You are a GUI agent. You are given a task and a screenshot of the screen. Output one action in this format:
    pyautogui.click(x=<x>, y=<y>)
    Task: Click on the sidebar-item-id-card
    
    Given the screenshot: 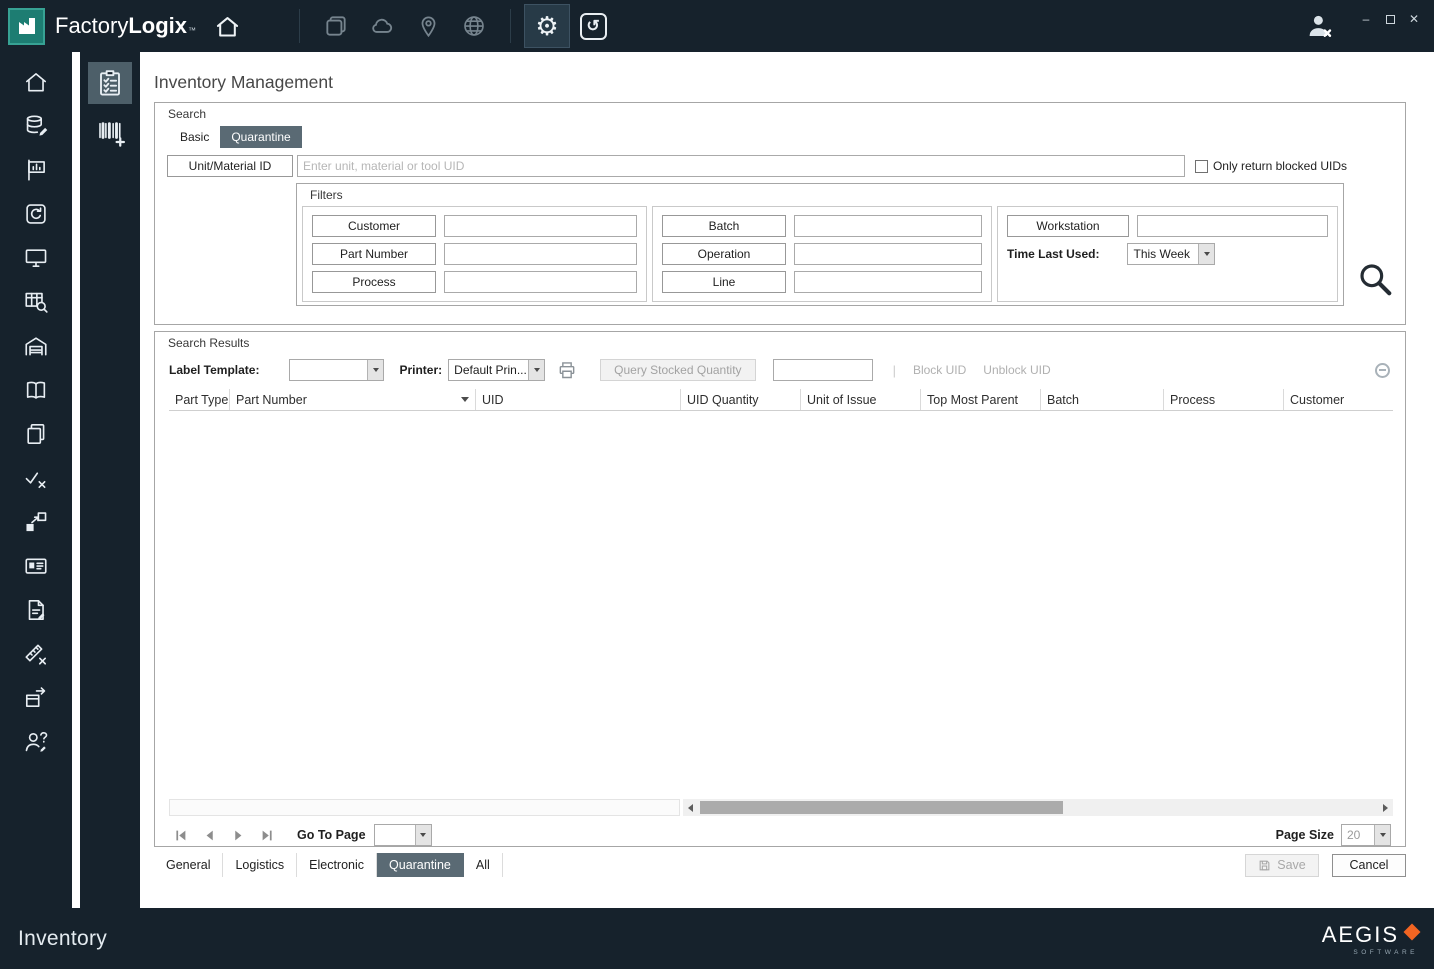 What is the action you would take?
    pyautogui.click(x=36, y=566)
    